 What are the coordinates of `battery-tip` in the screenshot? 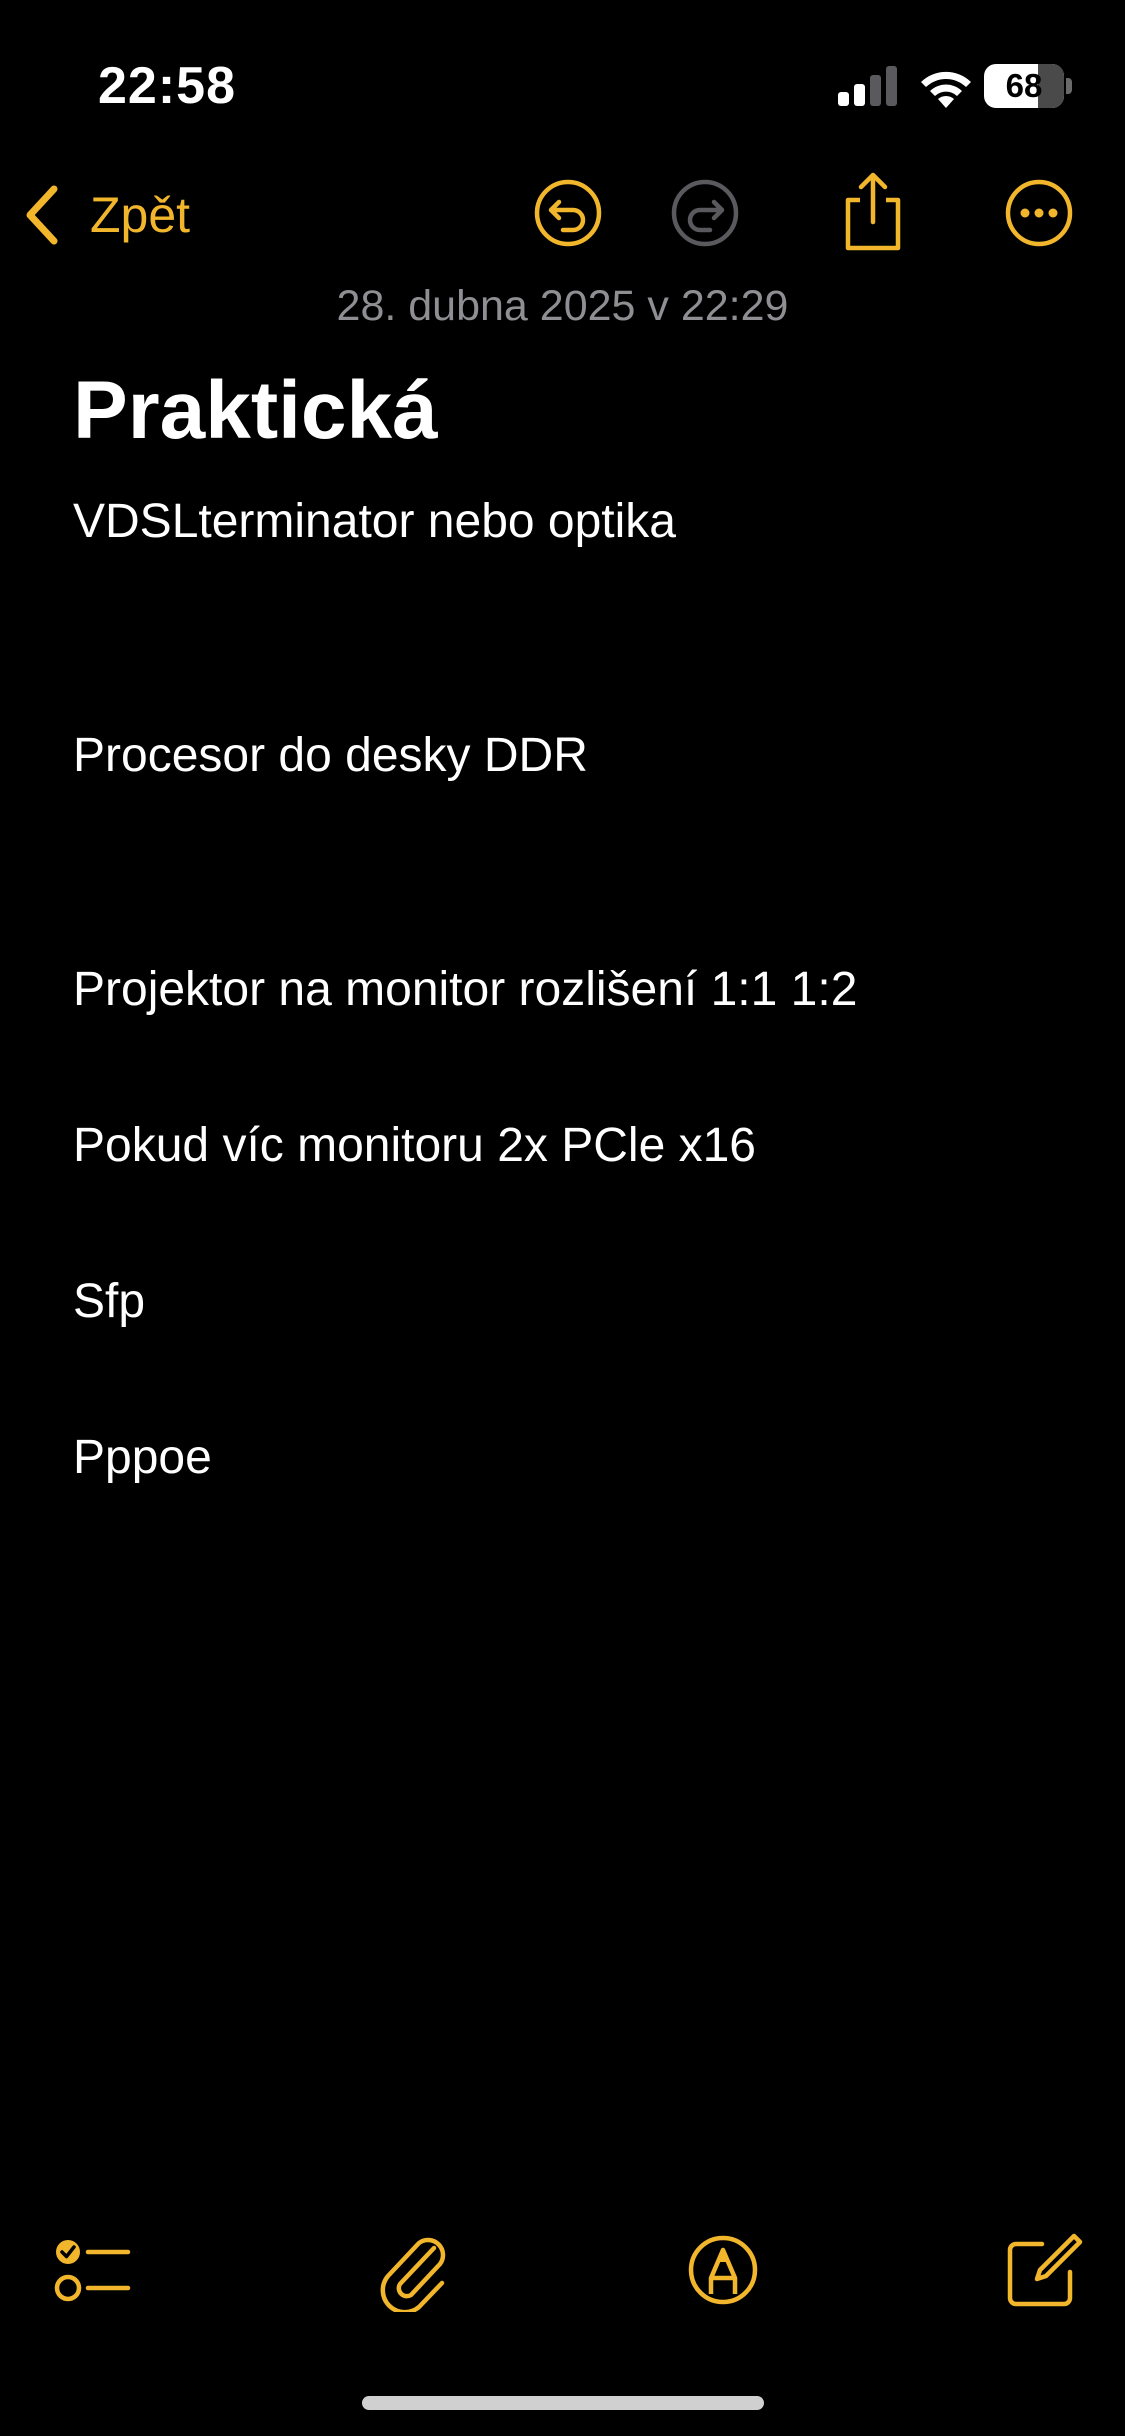 It's located at (1069, 86).